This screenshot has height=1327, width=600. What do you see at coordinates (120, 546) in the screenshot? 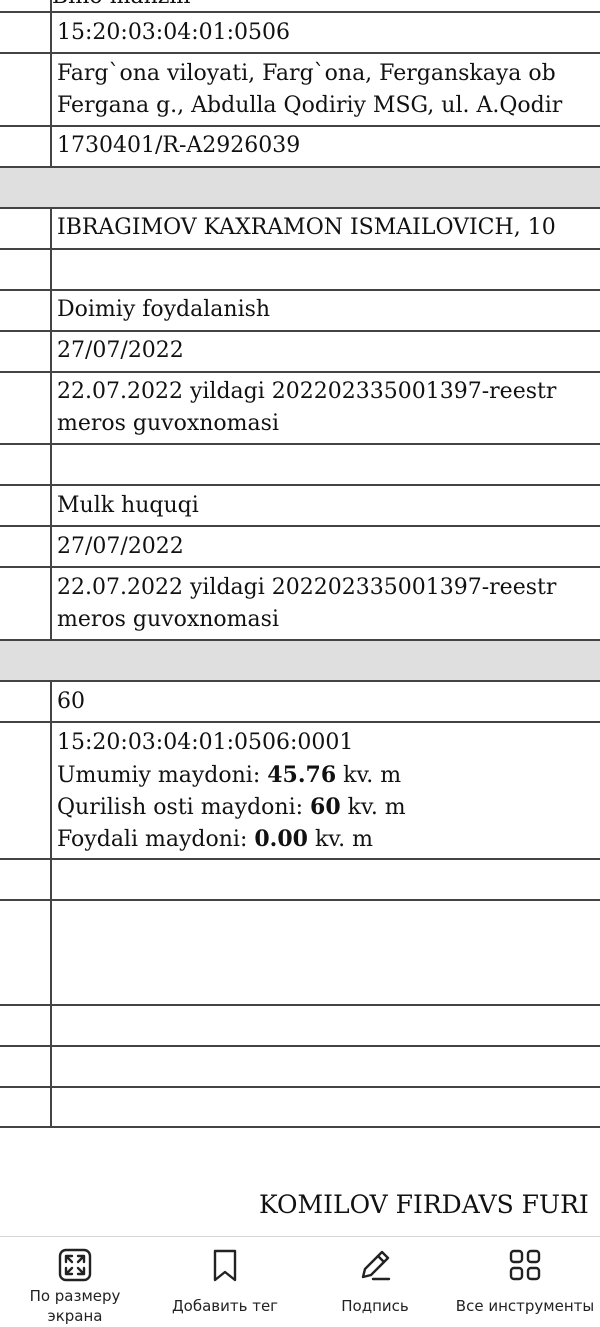
I see `right-date-2: 27/07/2022` at bounding box center [120, 546].